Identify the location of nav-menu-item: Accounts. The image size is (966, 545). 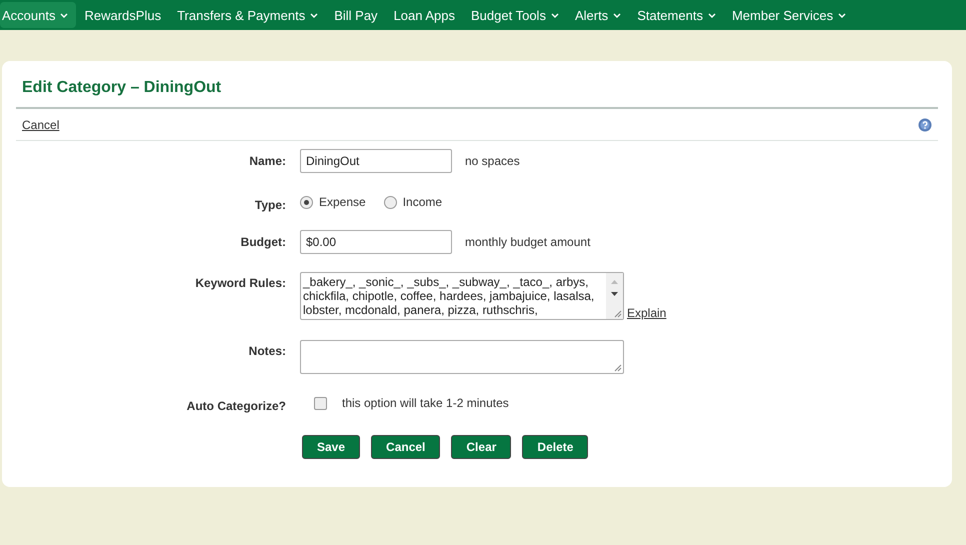
(38, 15).